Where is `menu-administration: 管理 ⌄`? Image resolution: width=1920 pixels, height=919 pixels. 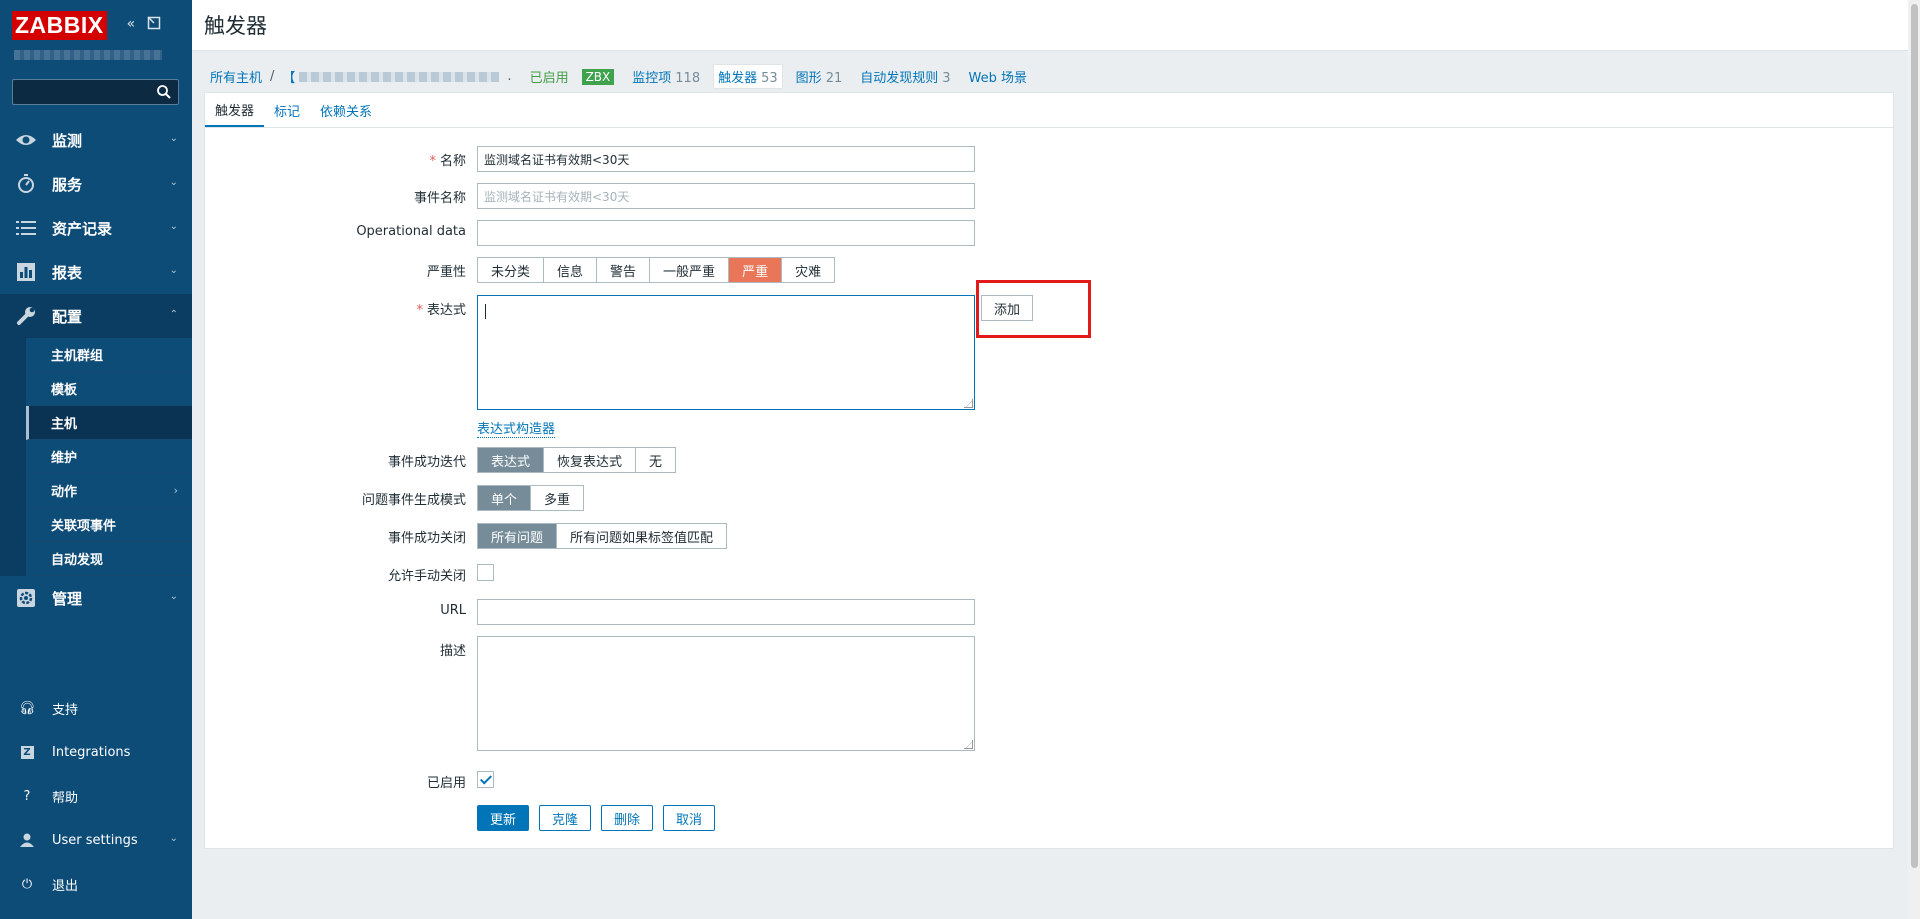
menu-administration: 管理 ⌄ is located at coordinates (96, 598).